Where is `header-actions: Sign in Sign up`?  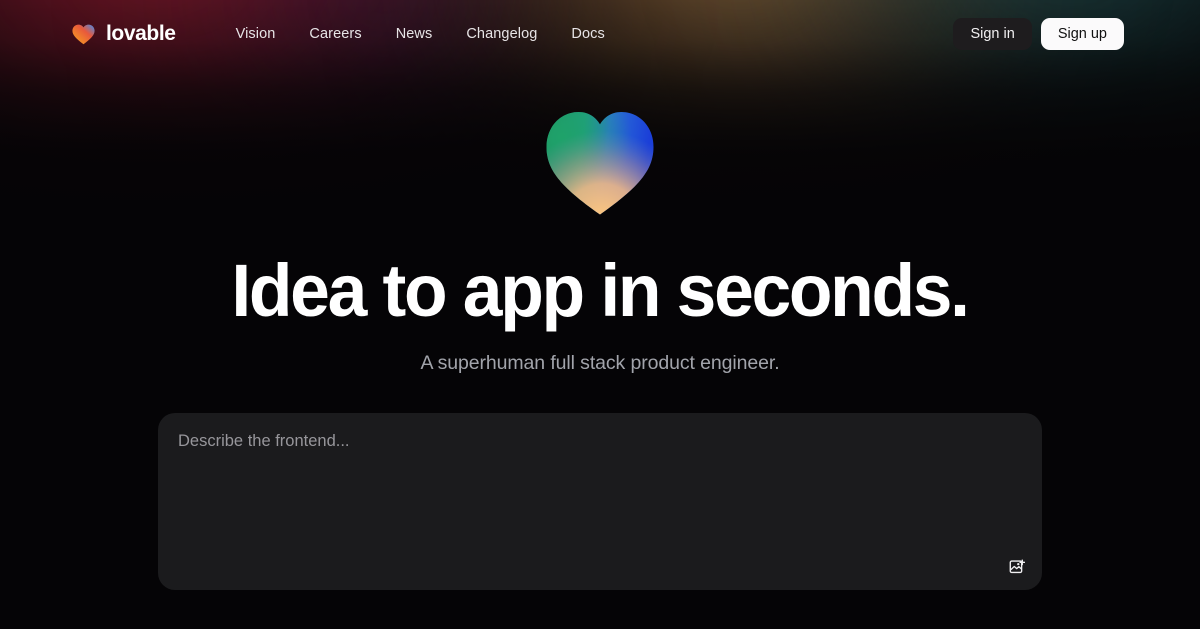
header-actions: Sign in Sign up is located at coordinates (1038, 34).